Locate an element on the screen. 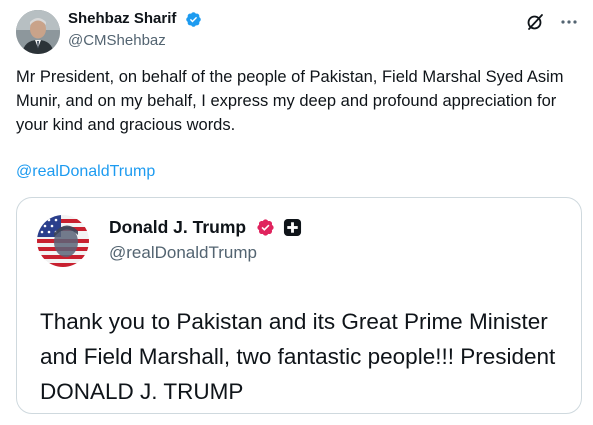 This screenshot has width=593, height=425. author-avatar-image is located at coordinates (38, 32).